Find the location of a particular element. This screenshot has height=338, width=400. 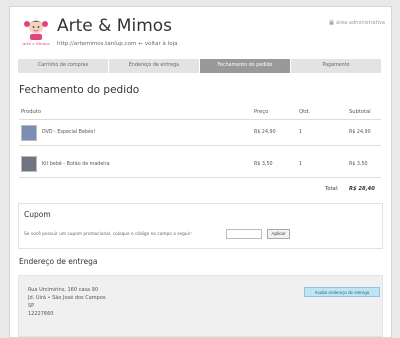

page-title: Fechamento do pedido is located at coordinates (79, 90).